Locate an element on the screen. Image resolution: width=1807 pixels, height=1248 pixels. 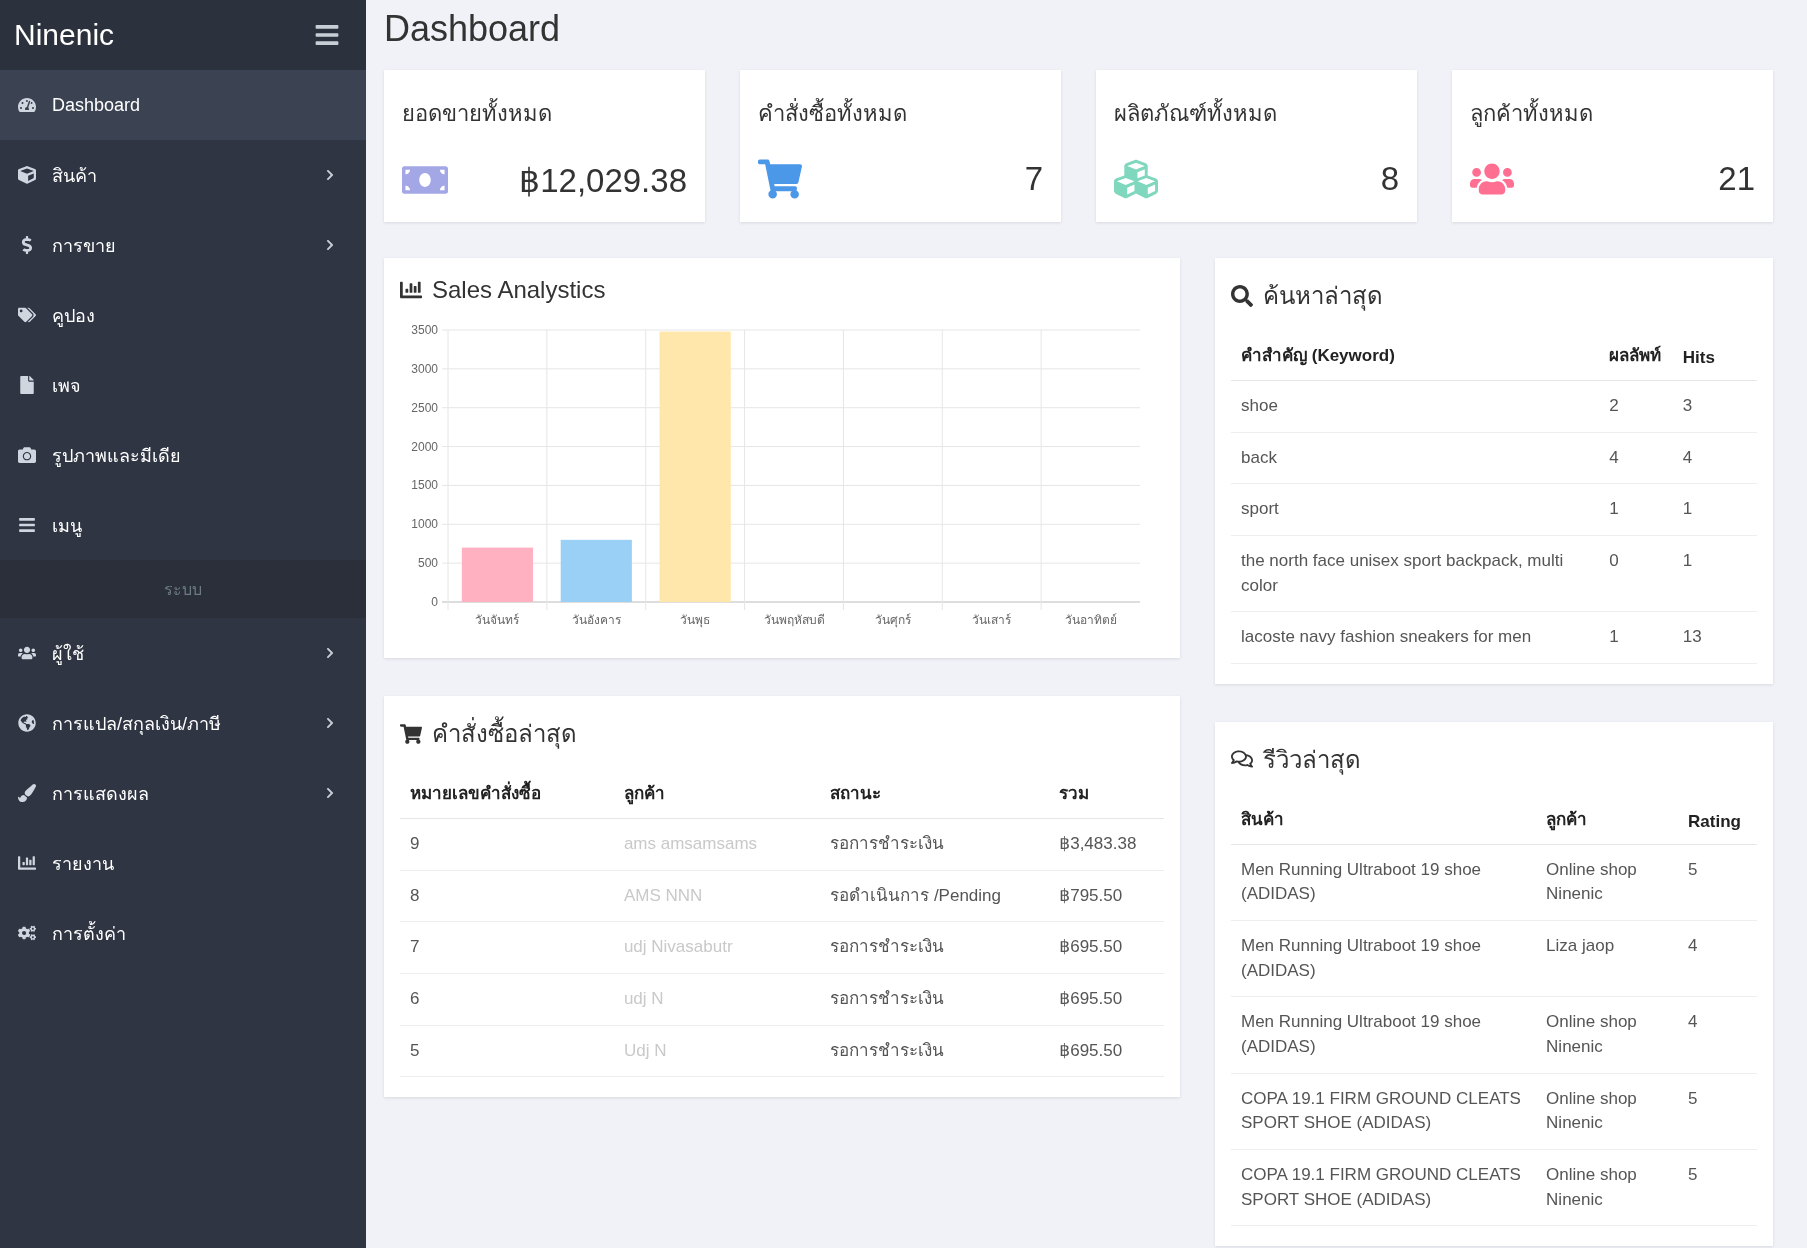
axis-tick-label: 3500 is located at coordinates (424, 330).